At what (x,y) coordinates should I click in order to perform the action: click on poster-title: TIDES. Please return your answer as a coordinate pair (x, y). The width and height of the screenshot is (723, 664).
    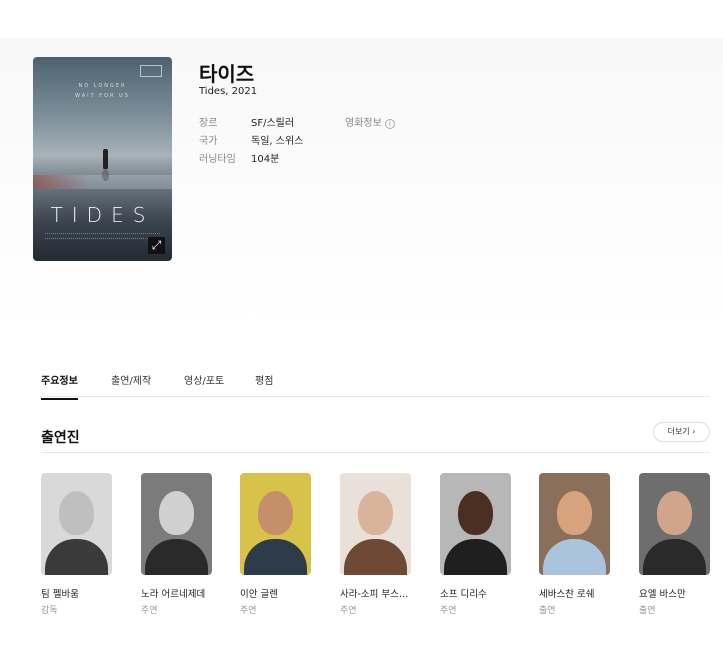
    Looking at the image, I should click on (102, 215).